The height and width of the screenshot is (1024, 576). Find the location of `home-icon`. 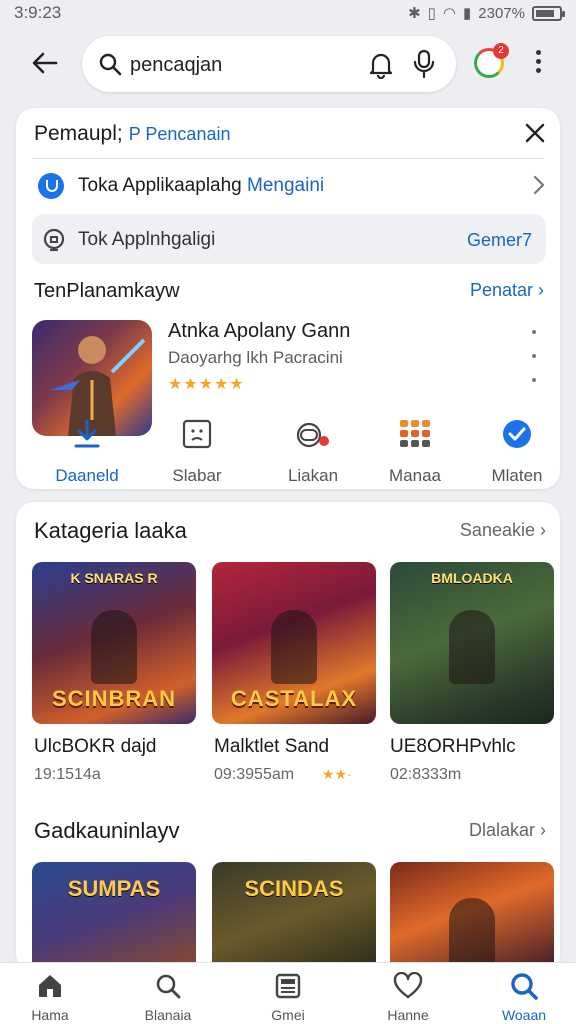

home-icon is located at coordinates (50, 986).